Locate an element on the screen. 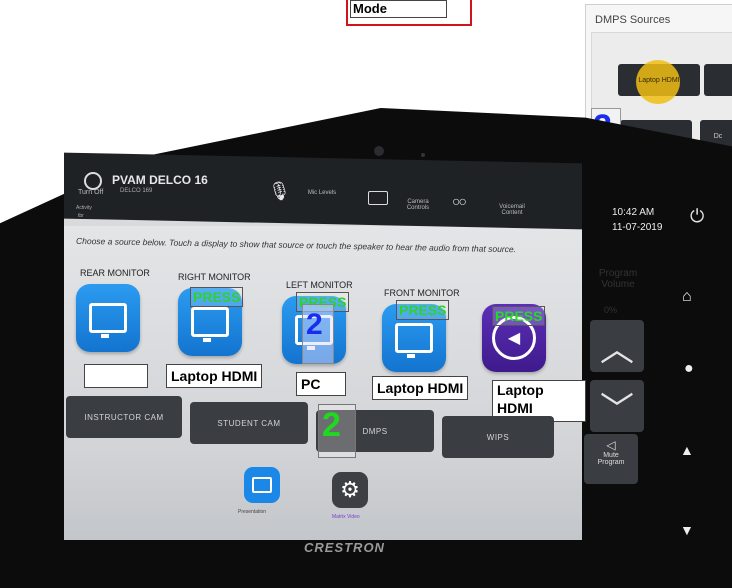 The image size is (732, 588). right-monitor-source: Laptop HDMI is located at coordinates (214, 376).